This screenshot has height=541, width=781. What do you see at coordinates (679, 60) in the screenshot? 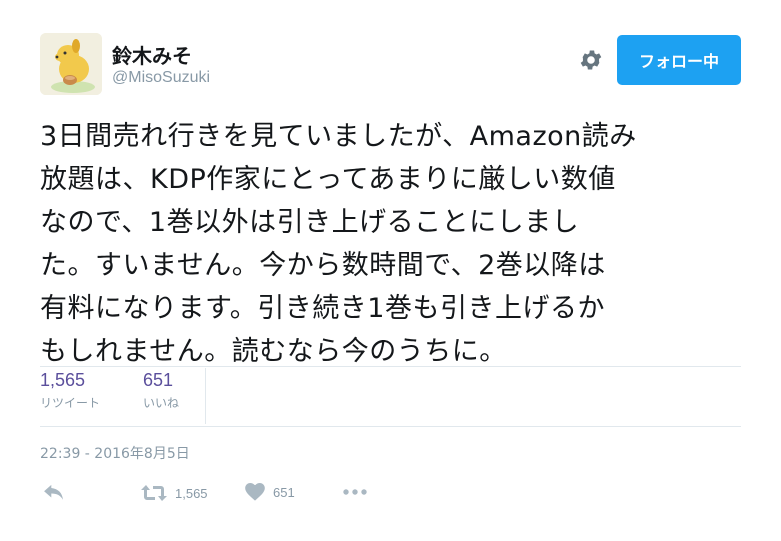
I see `follow-button: フォロー中` at bounding box center [679, 60].